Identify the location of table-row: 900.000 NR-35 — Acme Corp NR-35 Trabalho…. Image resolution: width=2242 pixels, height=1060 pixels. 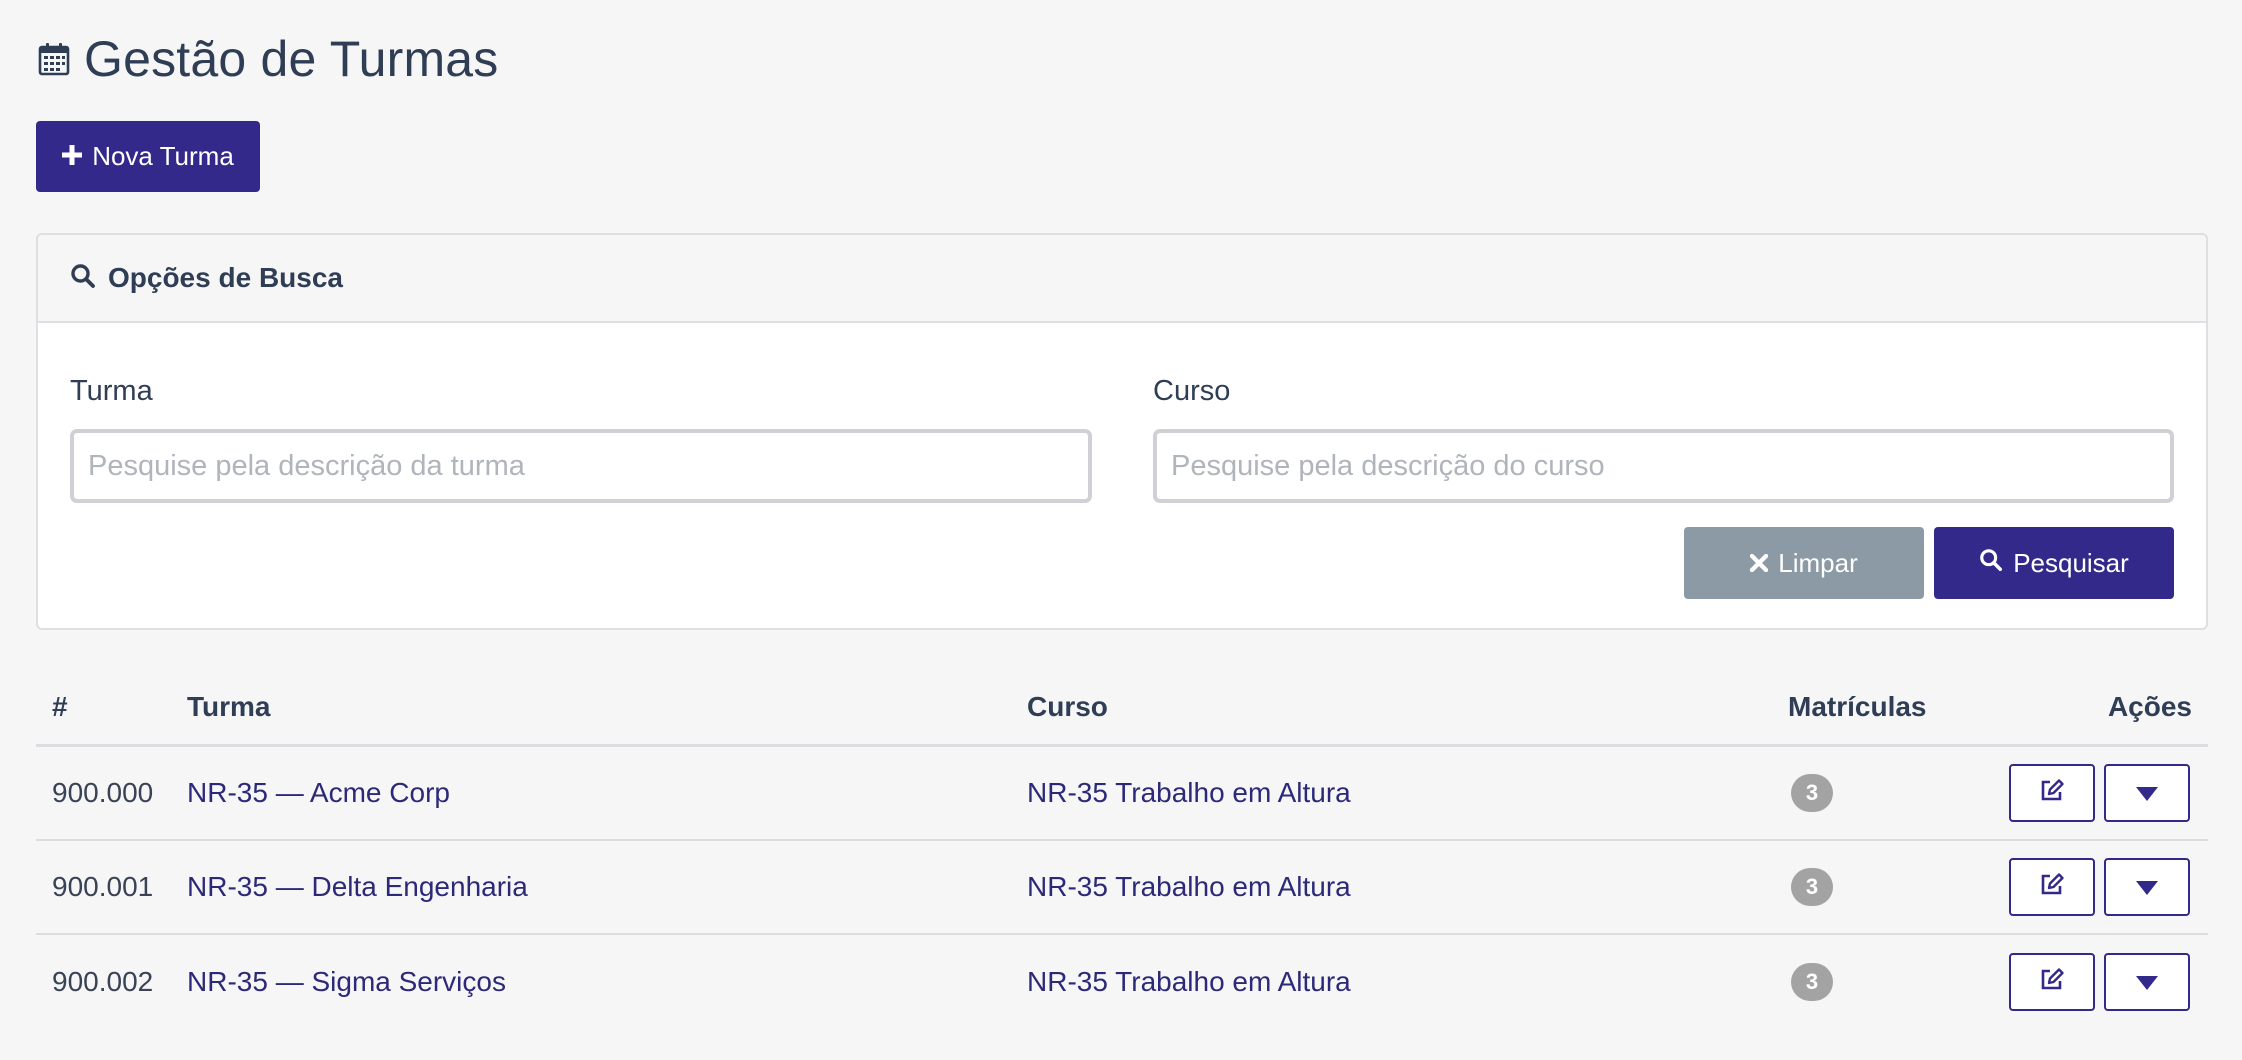
(1122, 794).